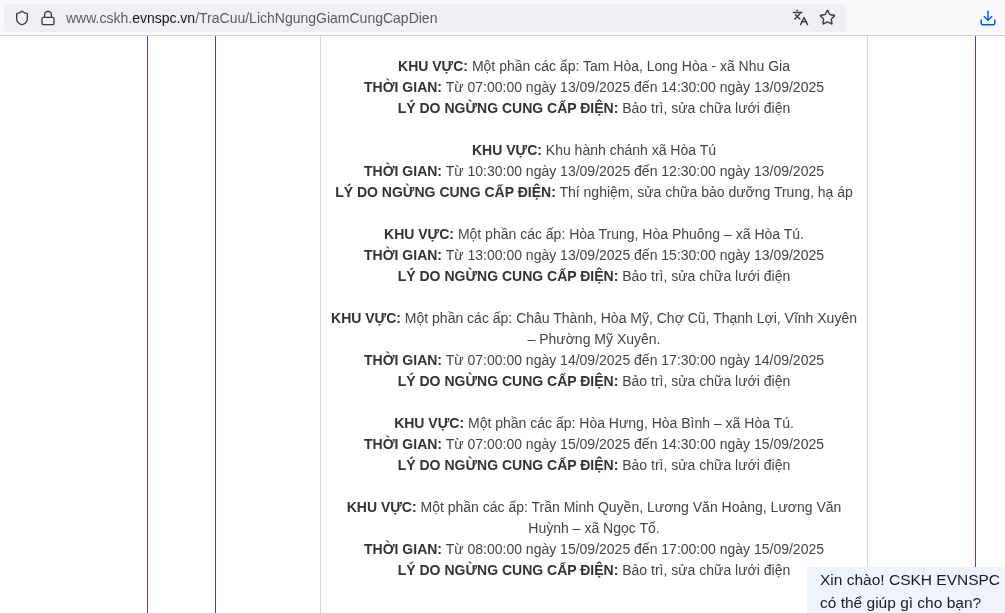 Image resolution: width=1005 pixels, height=613 pixels. Describe the element at coordinates (593, 444) in the screenshot. I see `outage-detail-text: THỜI GIAN: Từ 07:00:00 ngày 15/09/2025 đến 14:30:00 ngày 15/09/2025` at that location.